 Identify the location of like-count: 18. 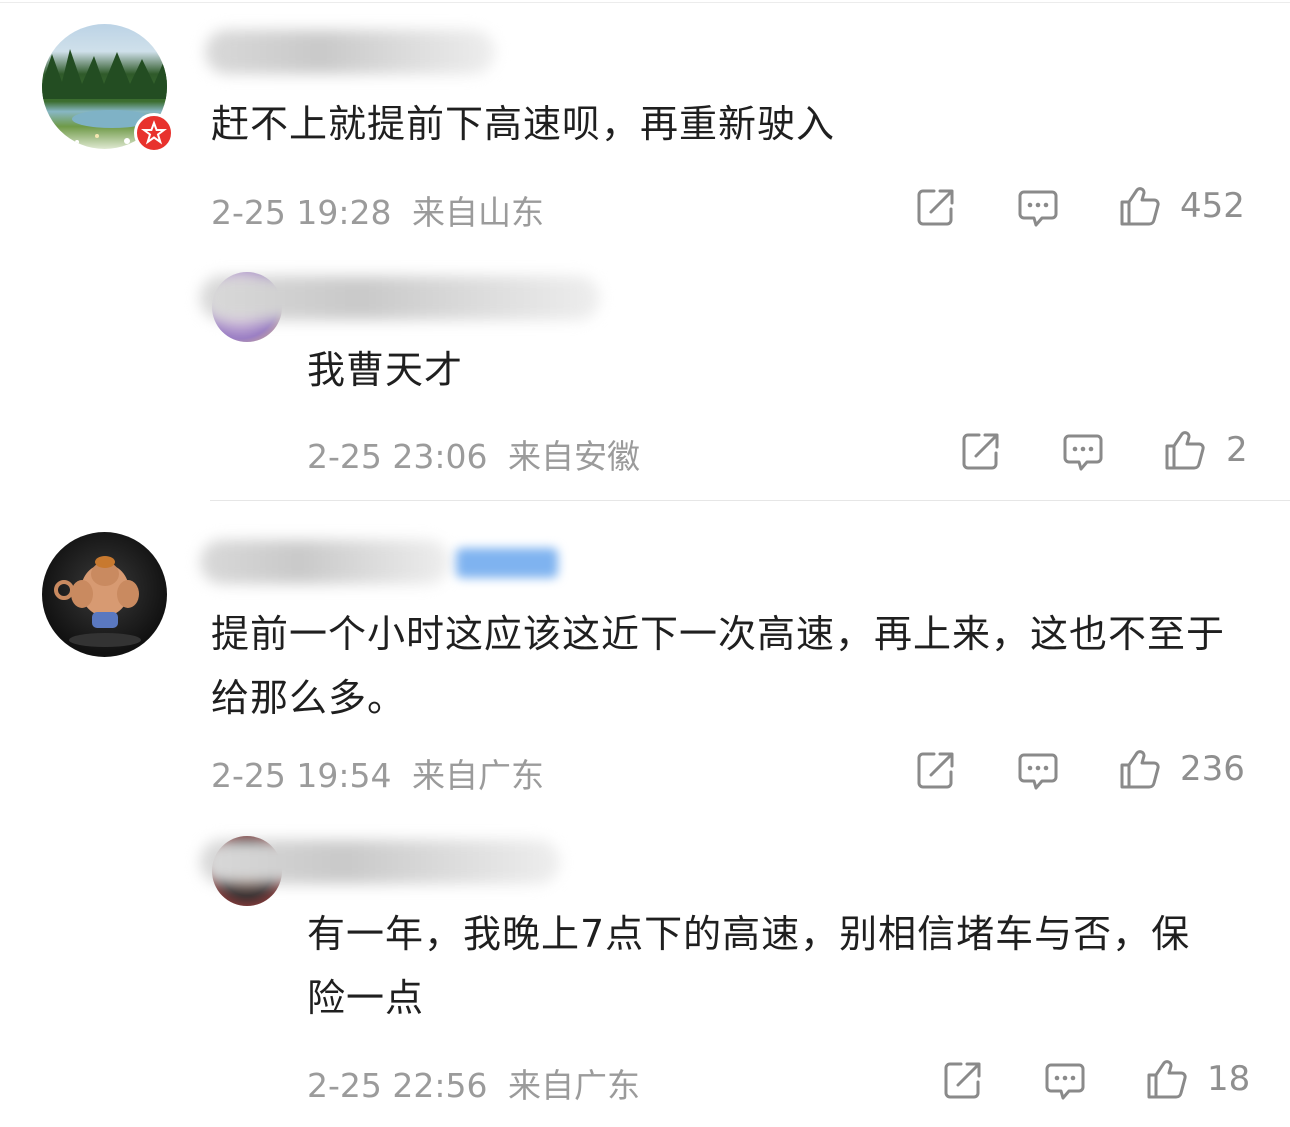
(1229, 1079).